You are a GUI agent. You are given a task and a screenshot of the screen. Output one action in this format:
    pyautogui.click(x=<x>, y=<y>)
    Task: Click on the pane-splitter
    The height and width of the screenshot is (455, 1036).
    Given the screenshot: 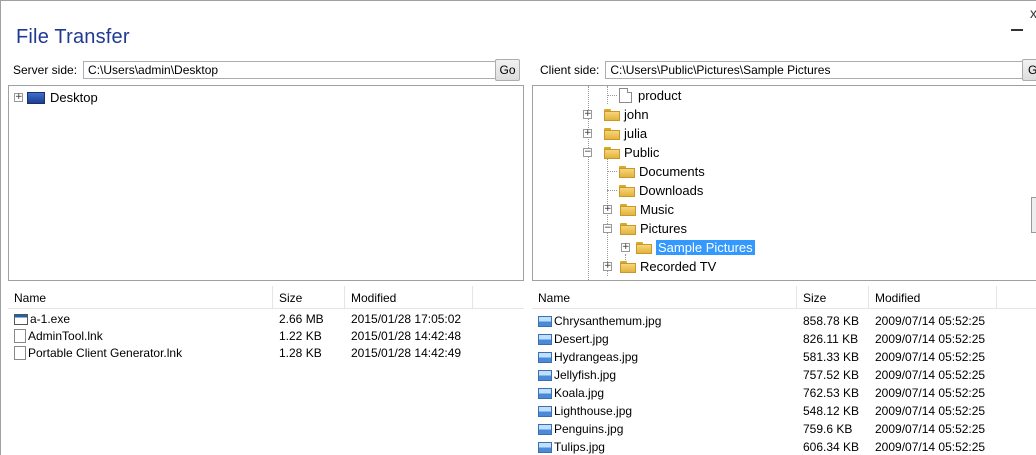 What is the action you would take?
    pyautogui.click(x=527, y=270)
    